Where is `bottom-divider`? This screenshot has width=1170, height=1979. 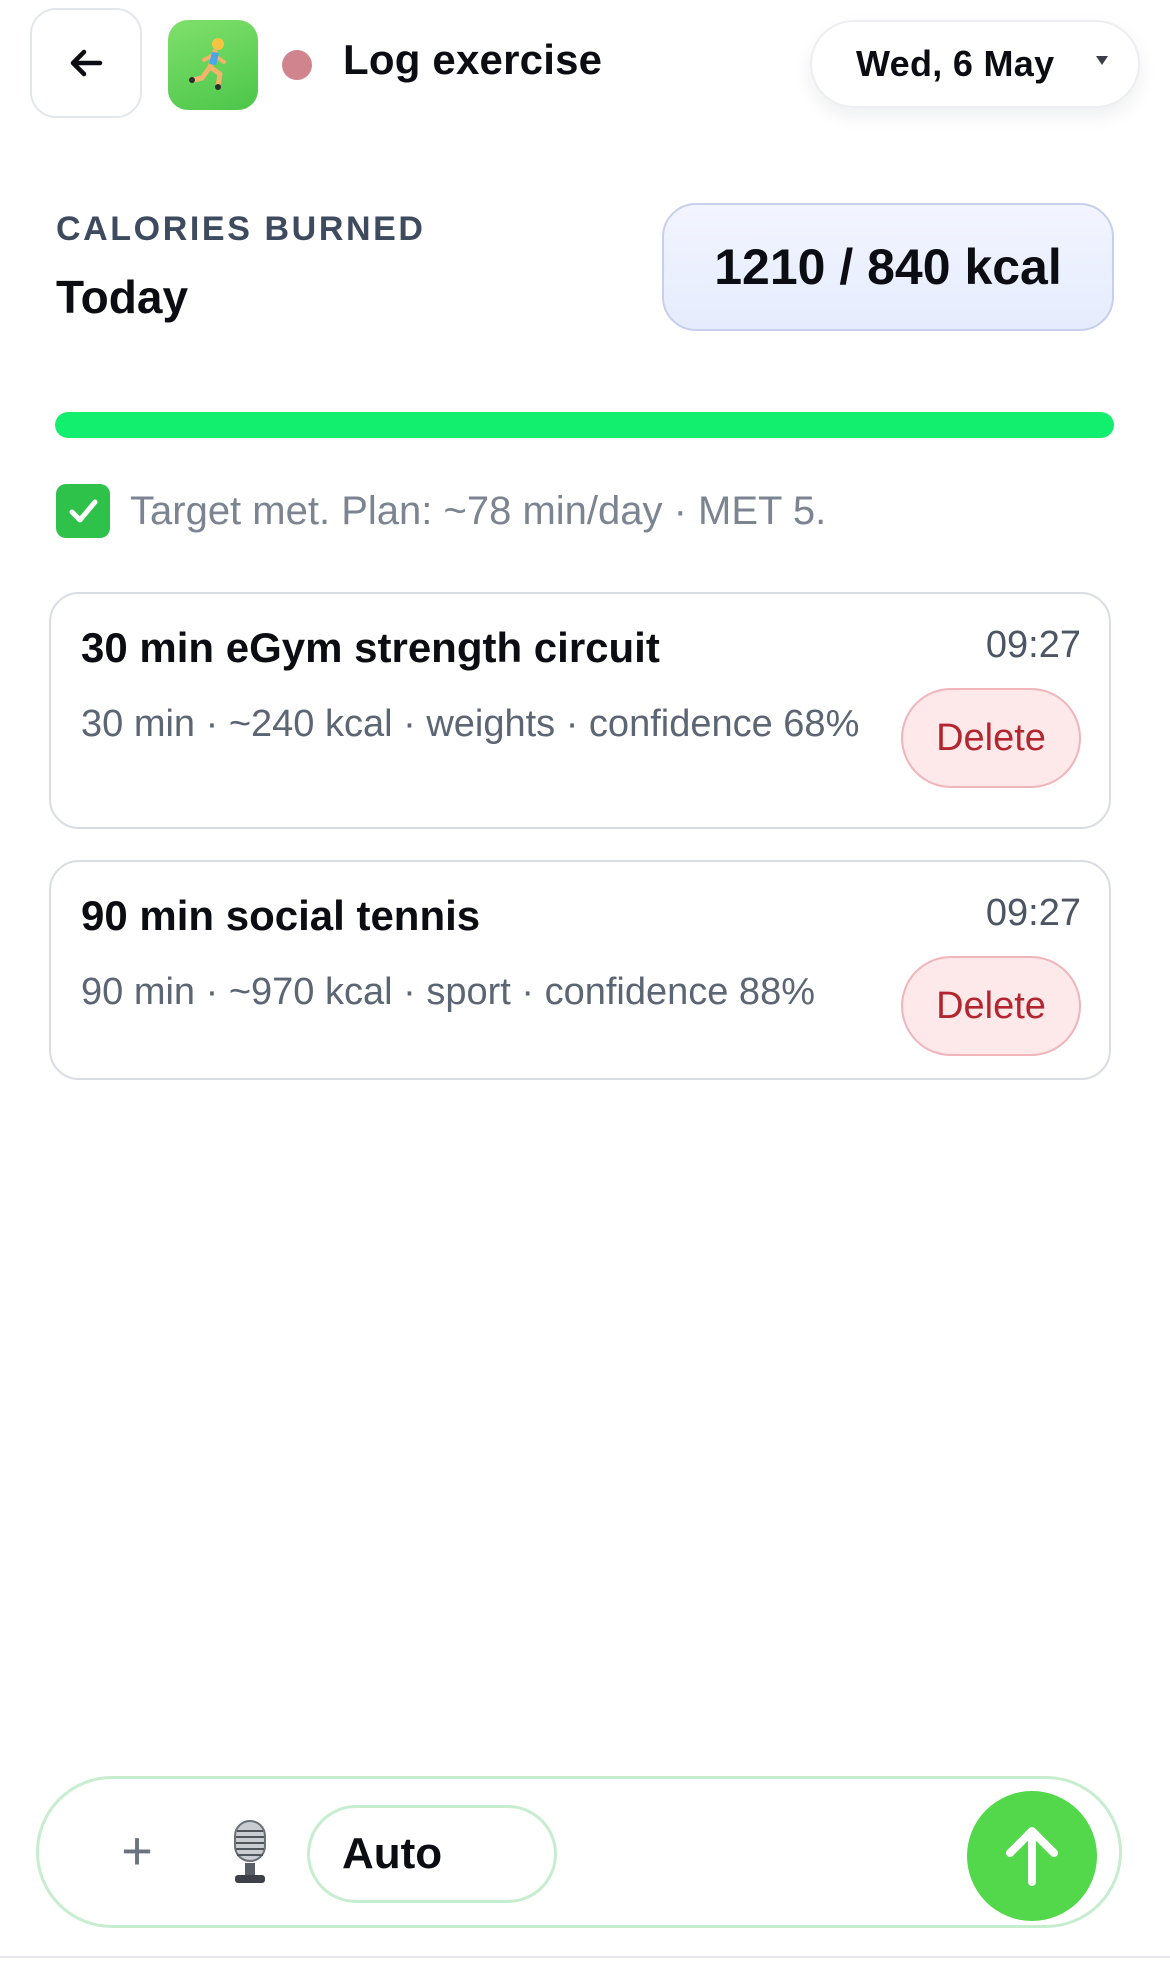 bottom-divider is located at coordinates (585, 1957).